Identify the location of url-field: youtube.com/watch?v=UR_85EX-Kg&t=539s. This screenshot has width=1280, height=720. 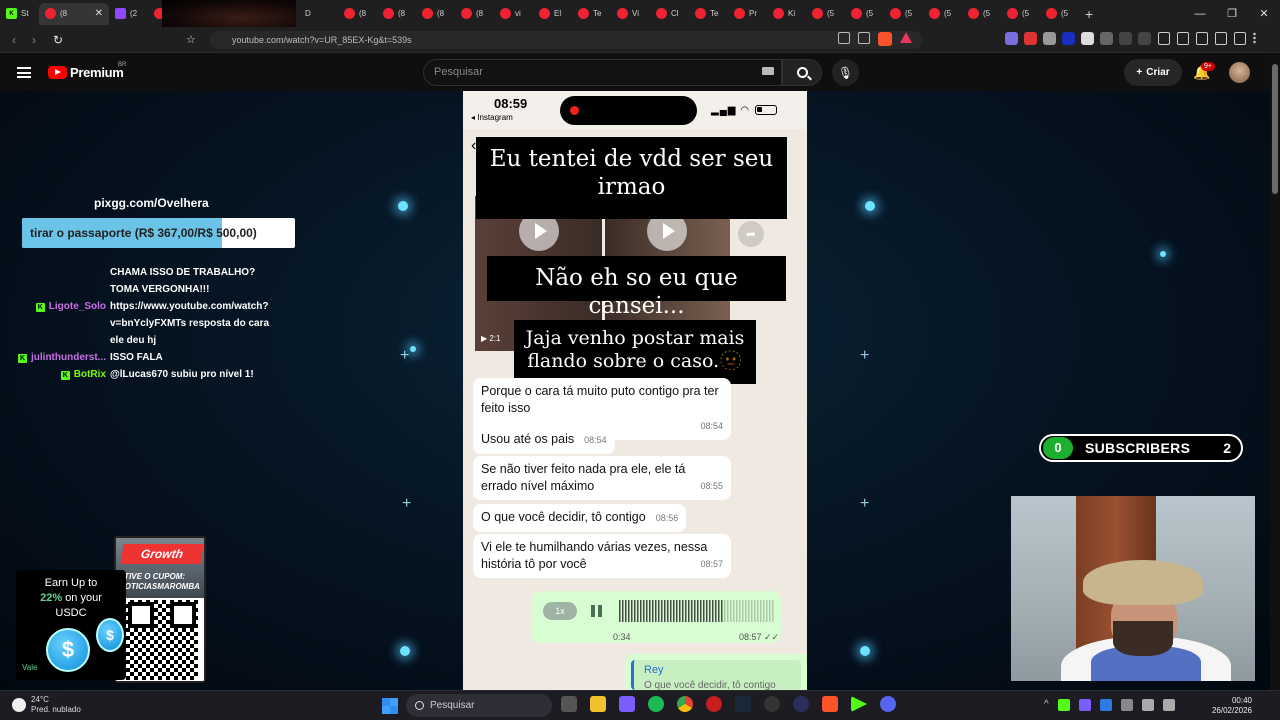
(566, 40).